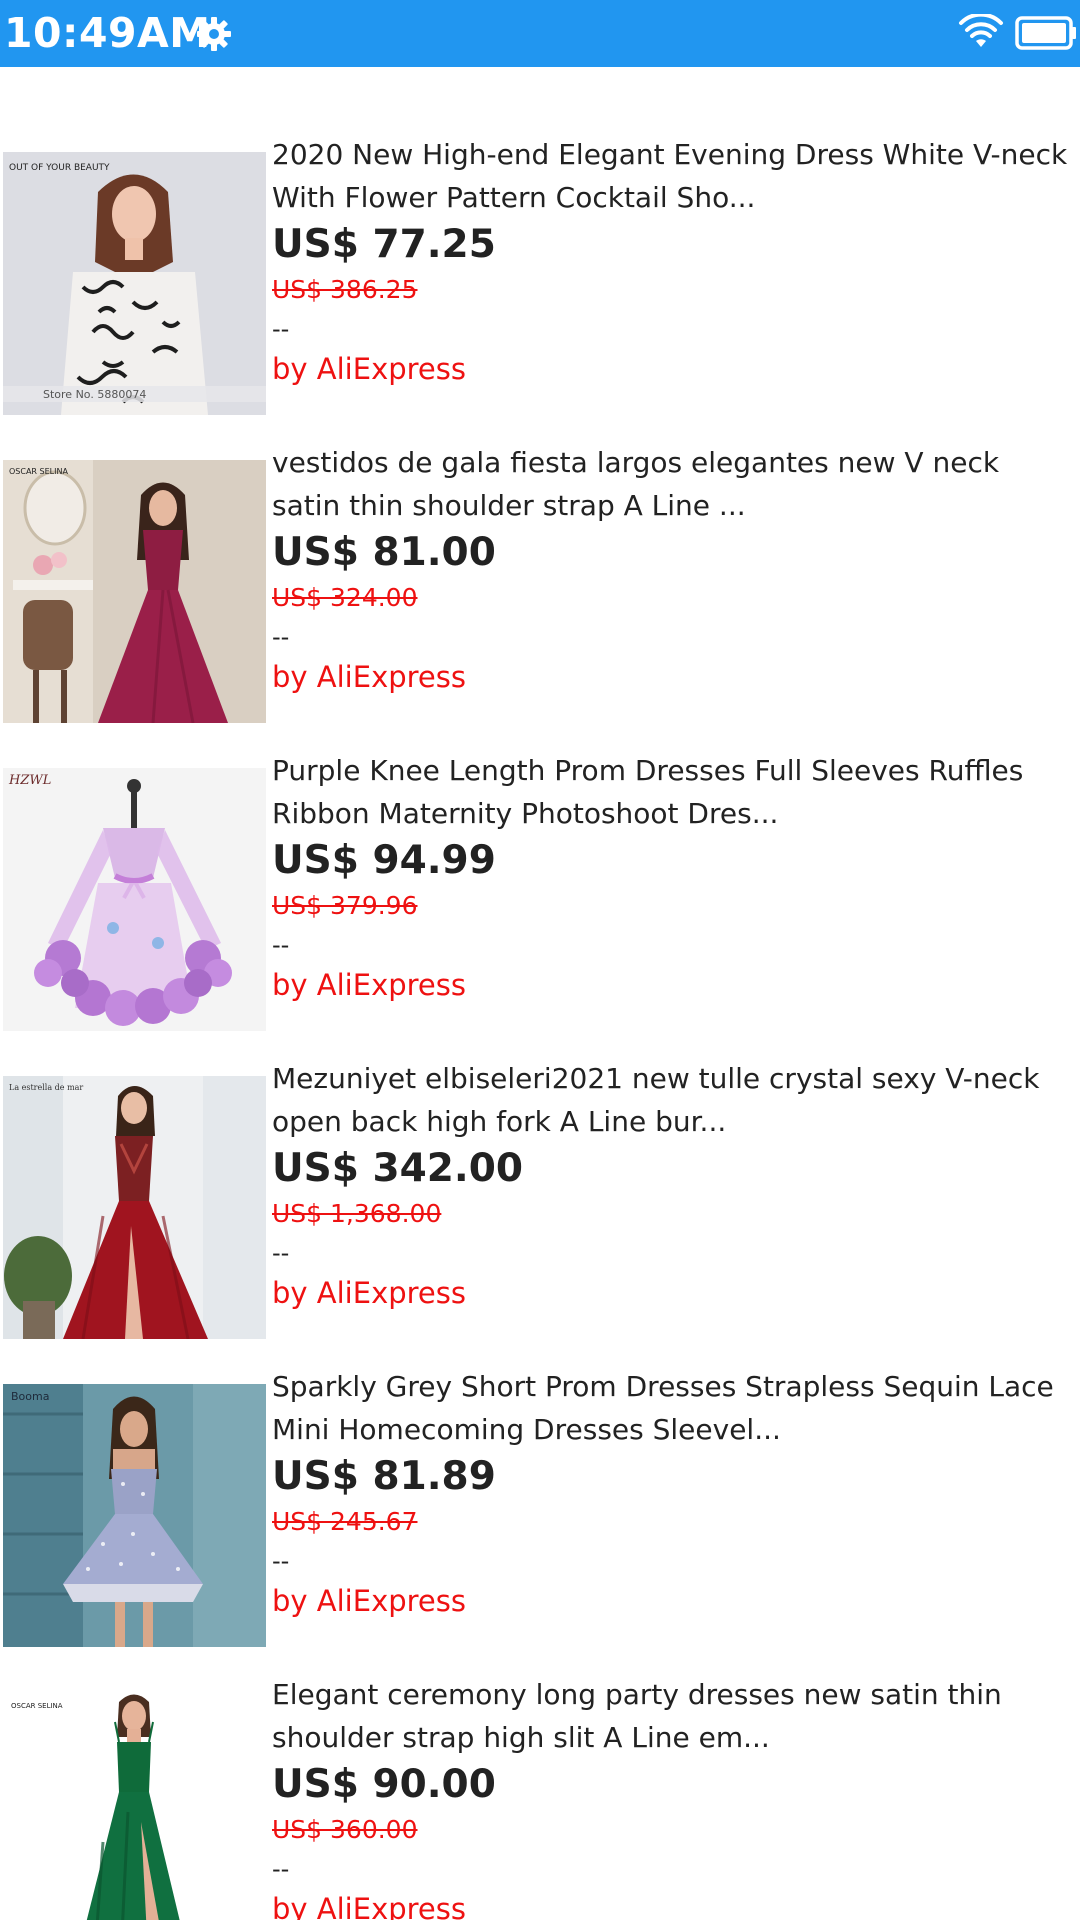  I want to click on product-original-price: US$ 379.96, so click(345, 905).